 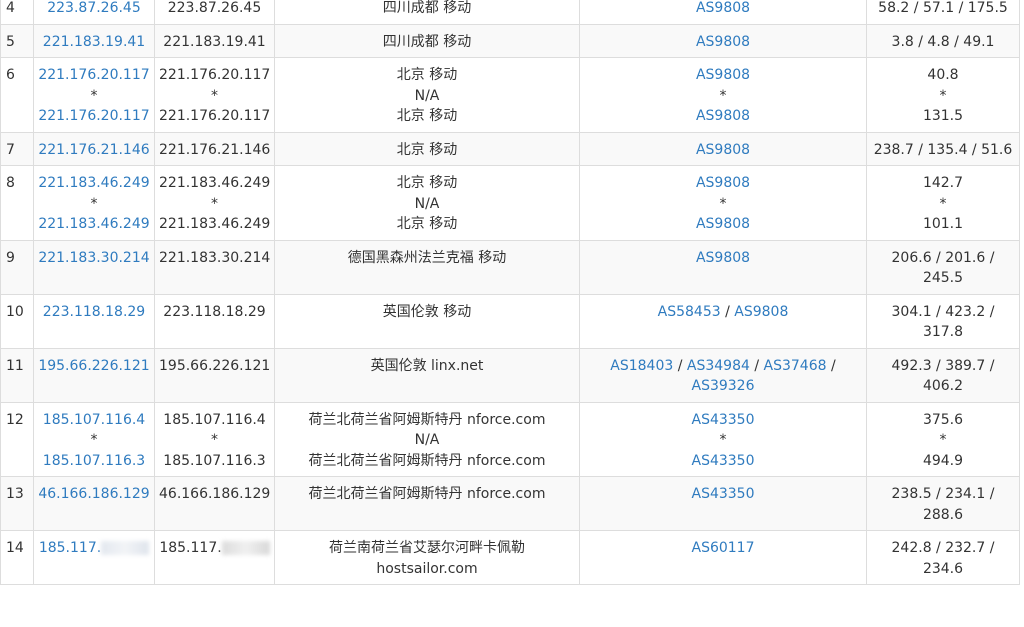 What do you see at coordinates (94, 8) in the screenshot?
I see `ip-link: 223.87.26.45` at bounding box center [94, 8].